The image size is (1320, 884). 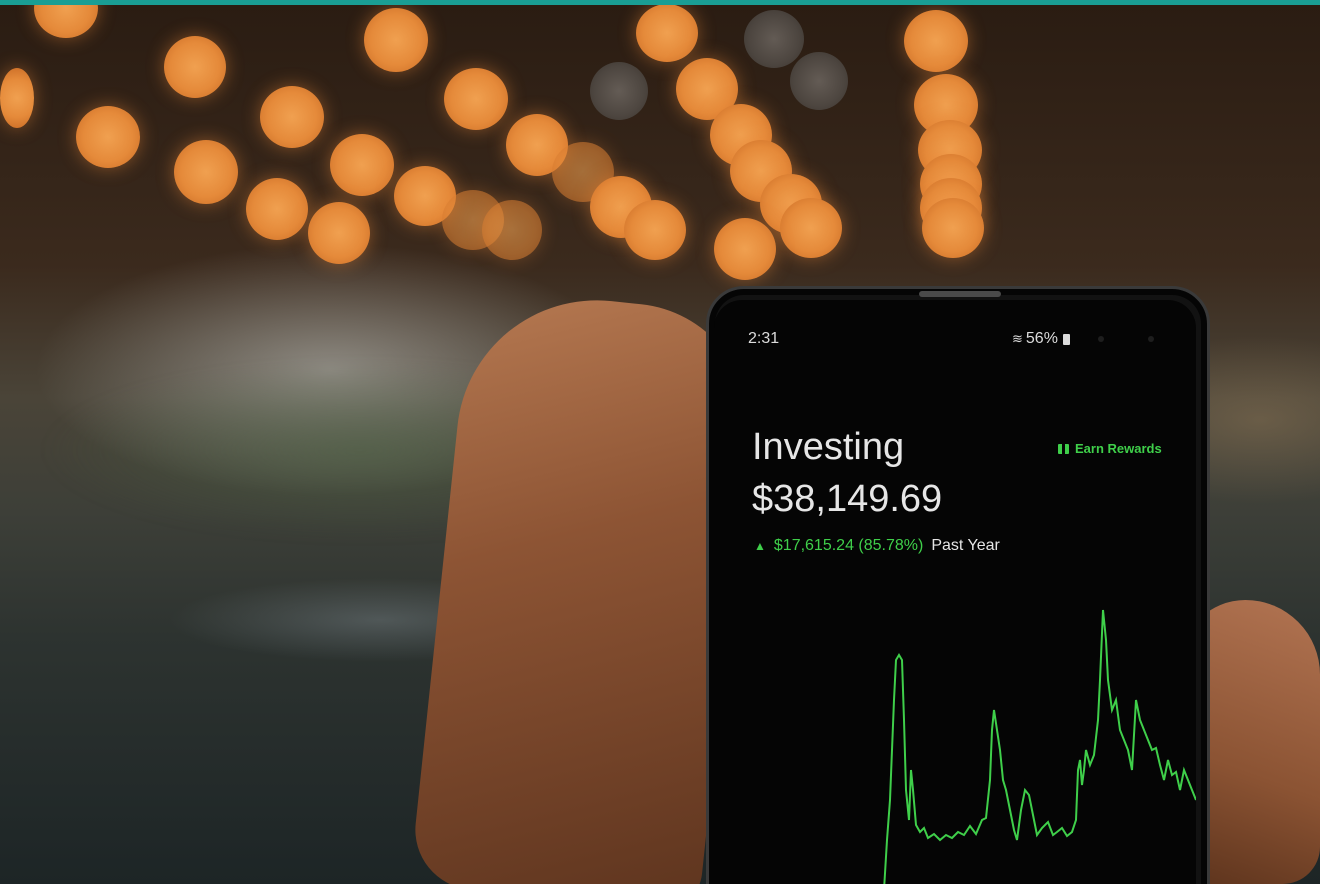 I want to click on portfolio-line-chart, so click(x=1039, y=746).